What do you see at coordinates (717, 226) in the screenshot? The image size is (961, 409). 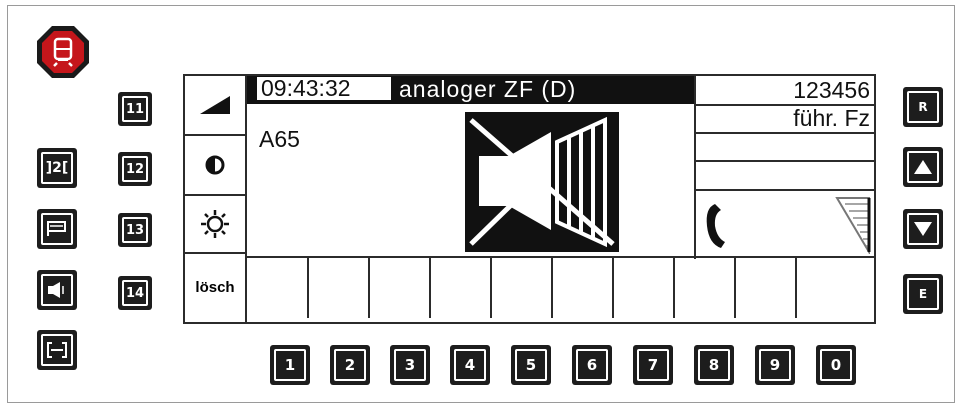 I see `handset-icon` at bounding box center [717, 226].